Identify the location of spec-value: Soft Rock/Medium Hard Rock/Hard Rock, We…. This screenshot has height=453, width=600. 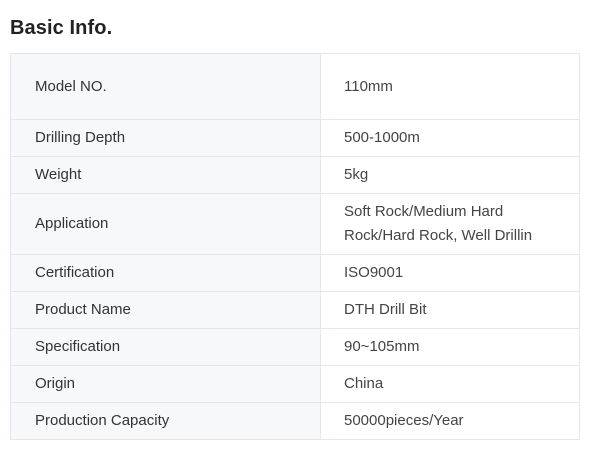
(450, 224).